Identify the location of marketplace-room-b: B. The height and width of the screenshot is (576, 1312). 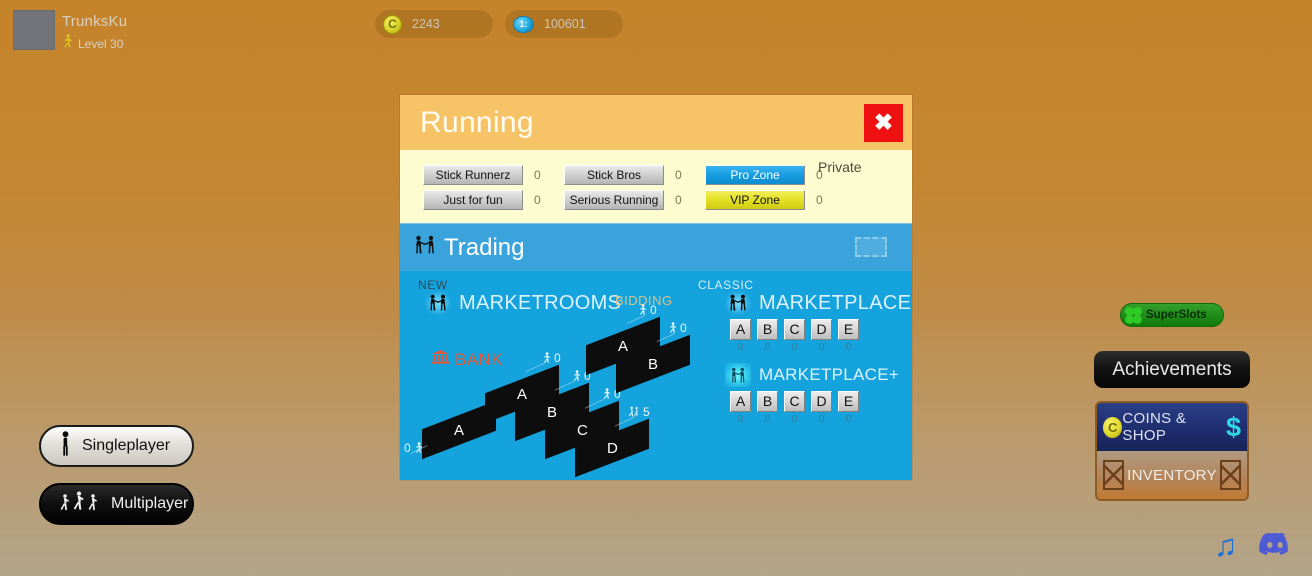
(767, 329).